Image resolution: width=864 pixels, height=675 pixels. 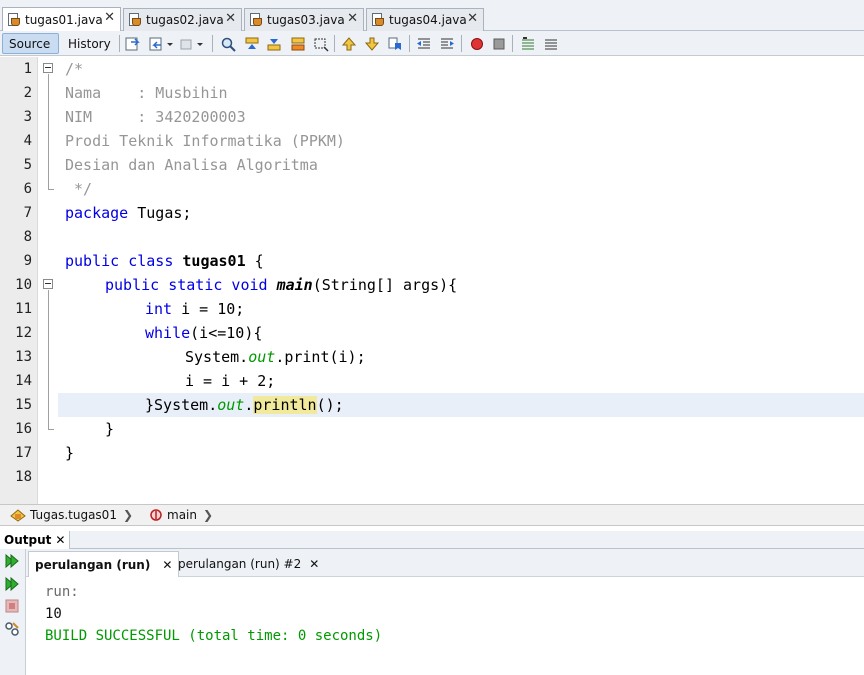 I want to click on tab-label: tugas02.java, so click(x=185, y=20).